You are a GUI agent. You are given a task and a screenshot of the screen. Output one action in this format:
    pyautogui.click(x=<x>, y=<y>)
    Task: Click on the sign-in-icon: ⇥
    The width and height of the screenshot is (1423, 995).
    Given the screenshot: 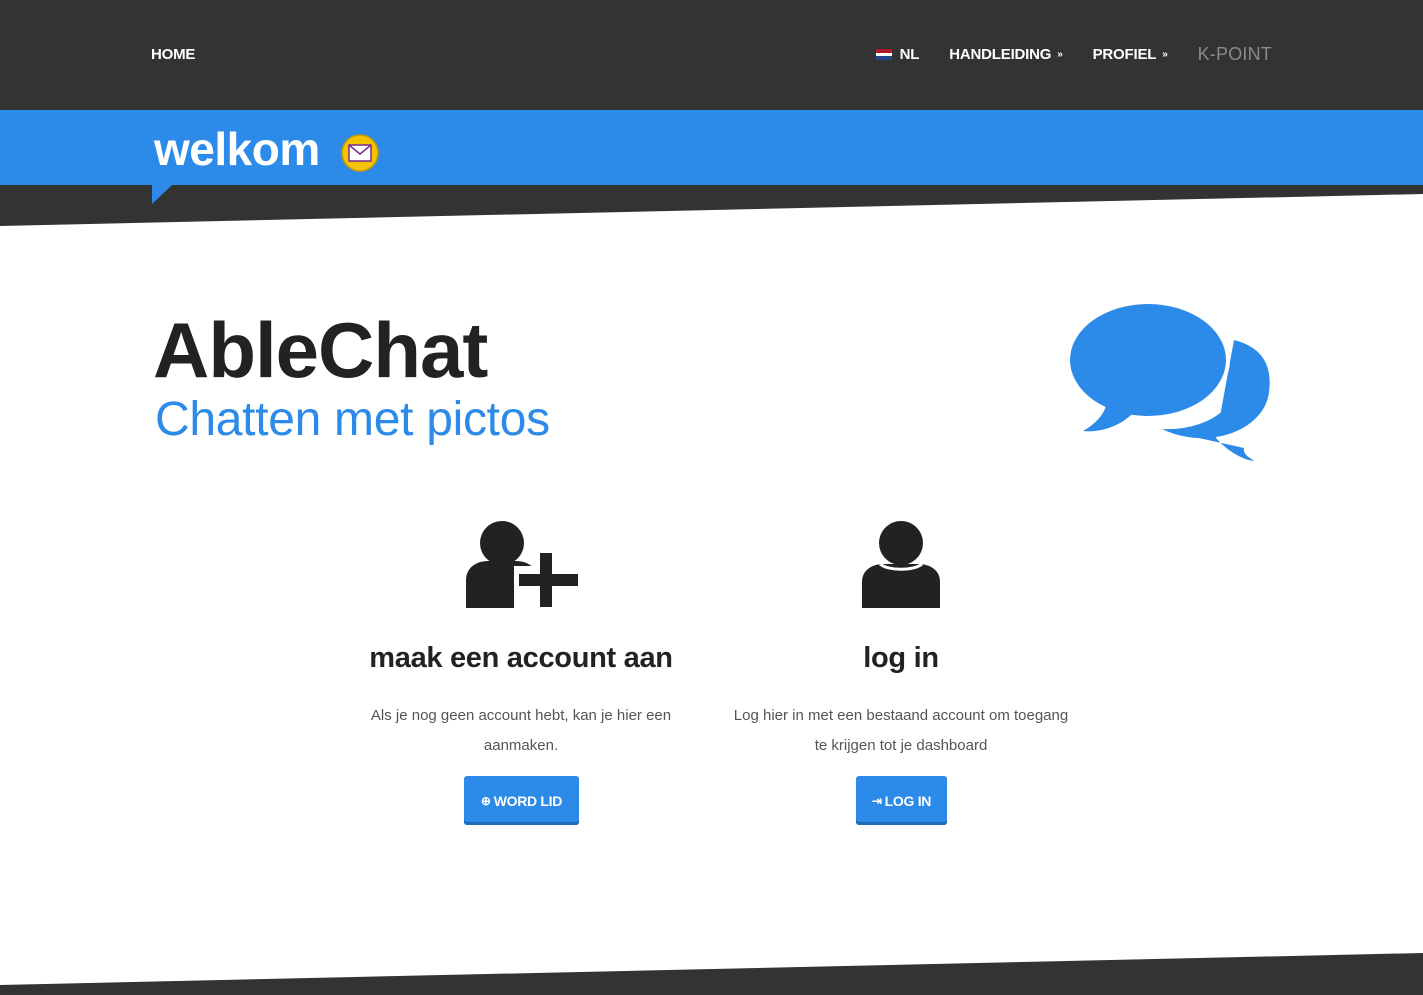 What is the action you would take?
    pyautogui.click(x=876, y=800)
    